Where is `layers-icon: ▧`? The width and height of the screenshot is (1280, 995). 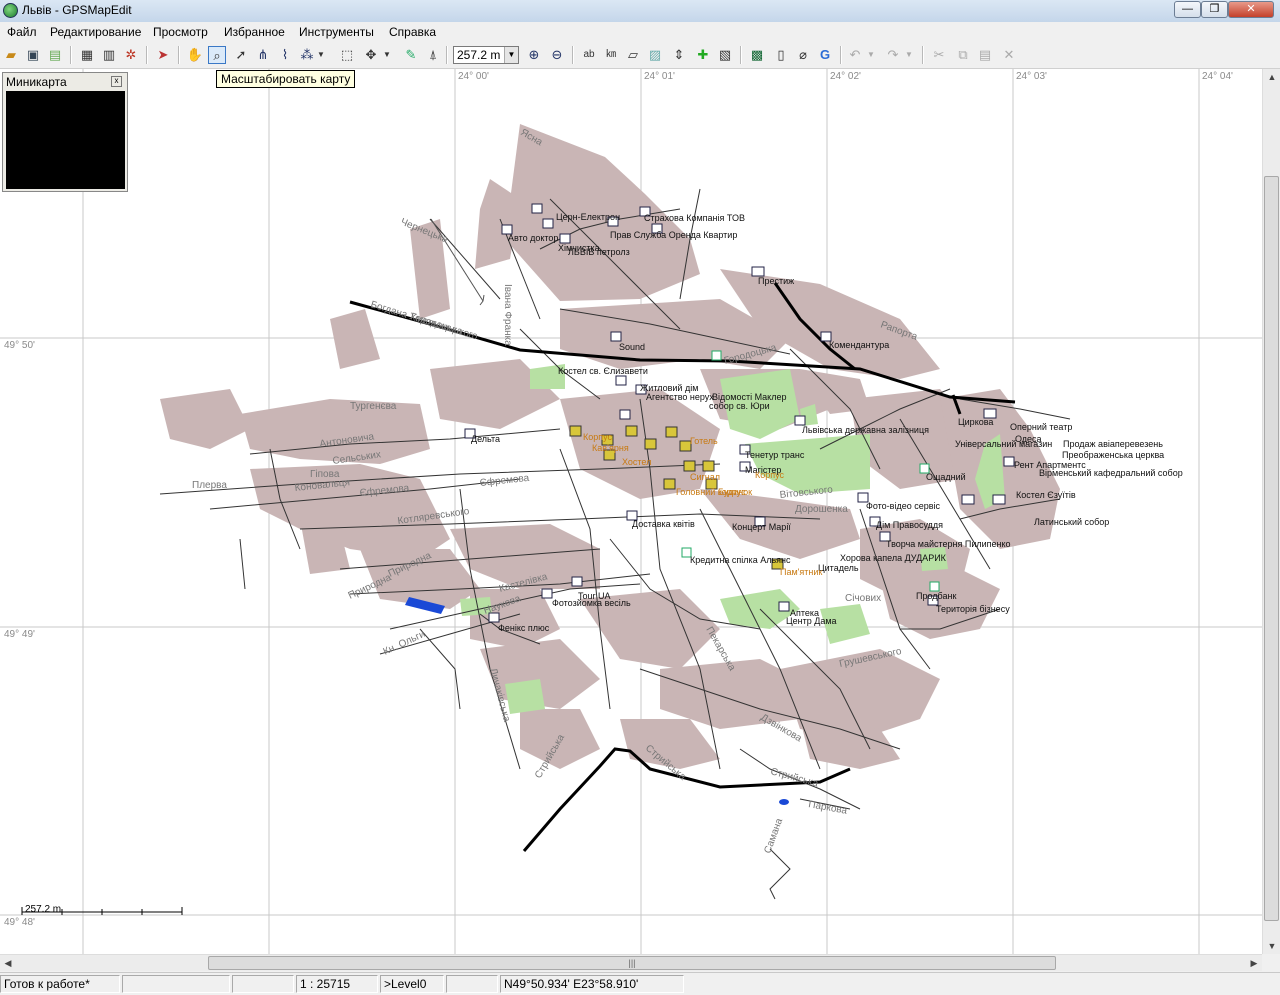
layers-icon: ▧ is located at coordinates (725, 55).